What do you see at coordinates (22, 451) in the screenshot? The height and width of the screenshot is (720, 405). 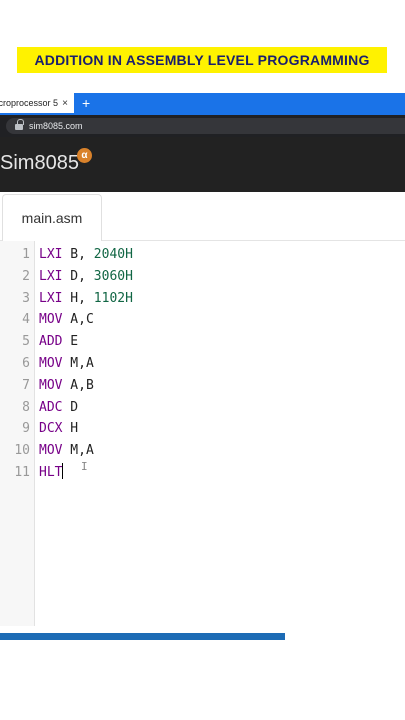 I see `line-number: 10` at bounding box center [22, 451].